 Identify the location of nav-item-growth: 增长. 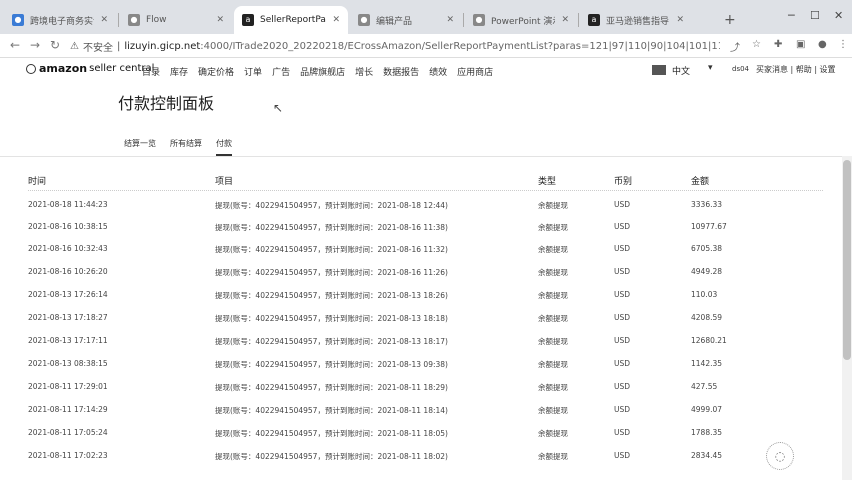
(364, 71).